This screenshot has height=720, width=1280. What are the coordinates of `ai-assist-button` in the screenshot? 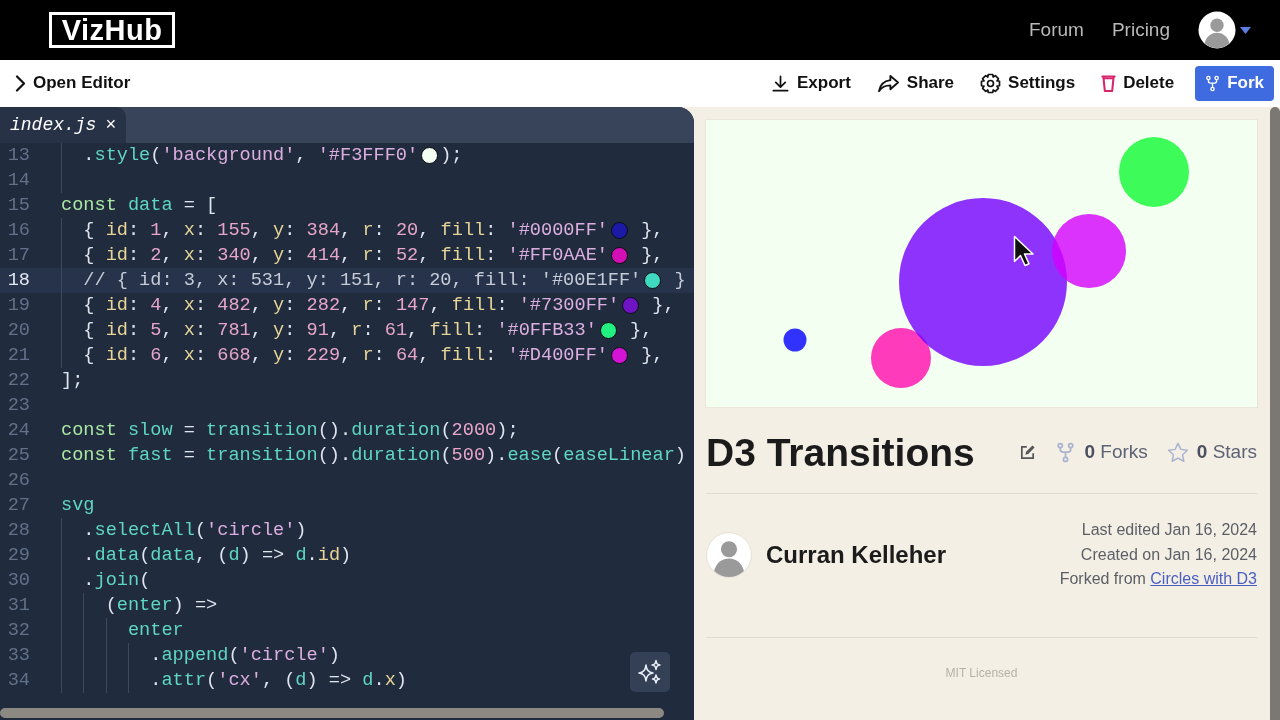 It's located at (650, 672).